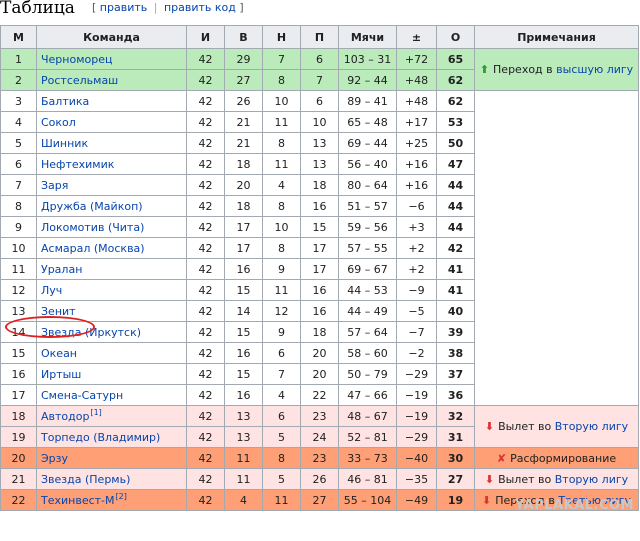 This screenshot has height=541, width=640. I want to click on lost-cell: 16, so click(319, 290).